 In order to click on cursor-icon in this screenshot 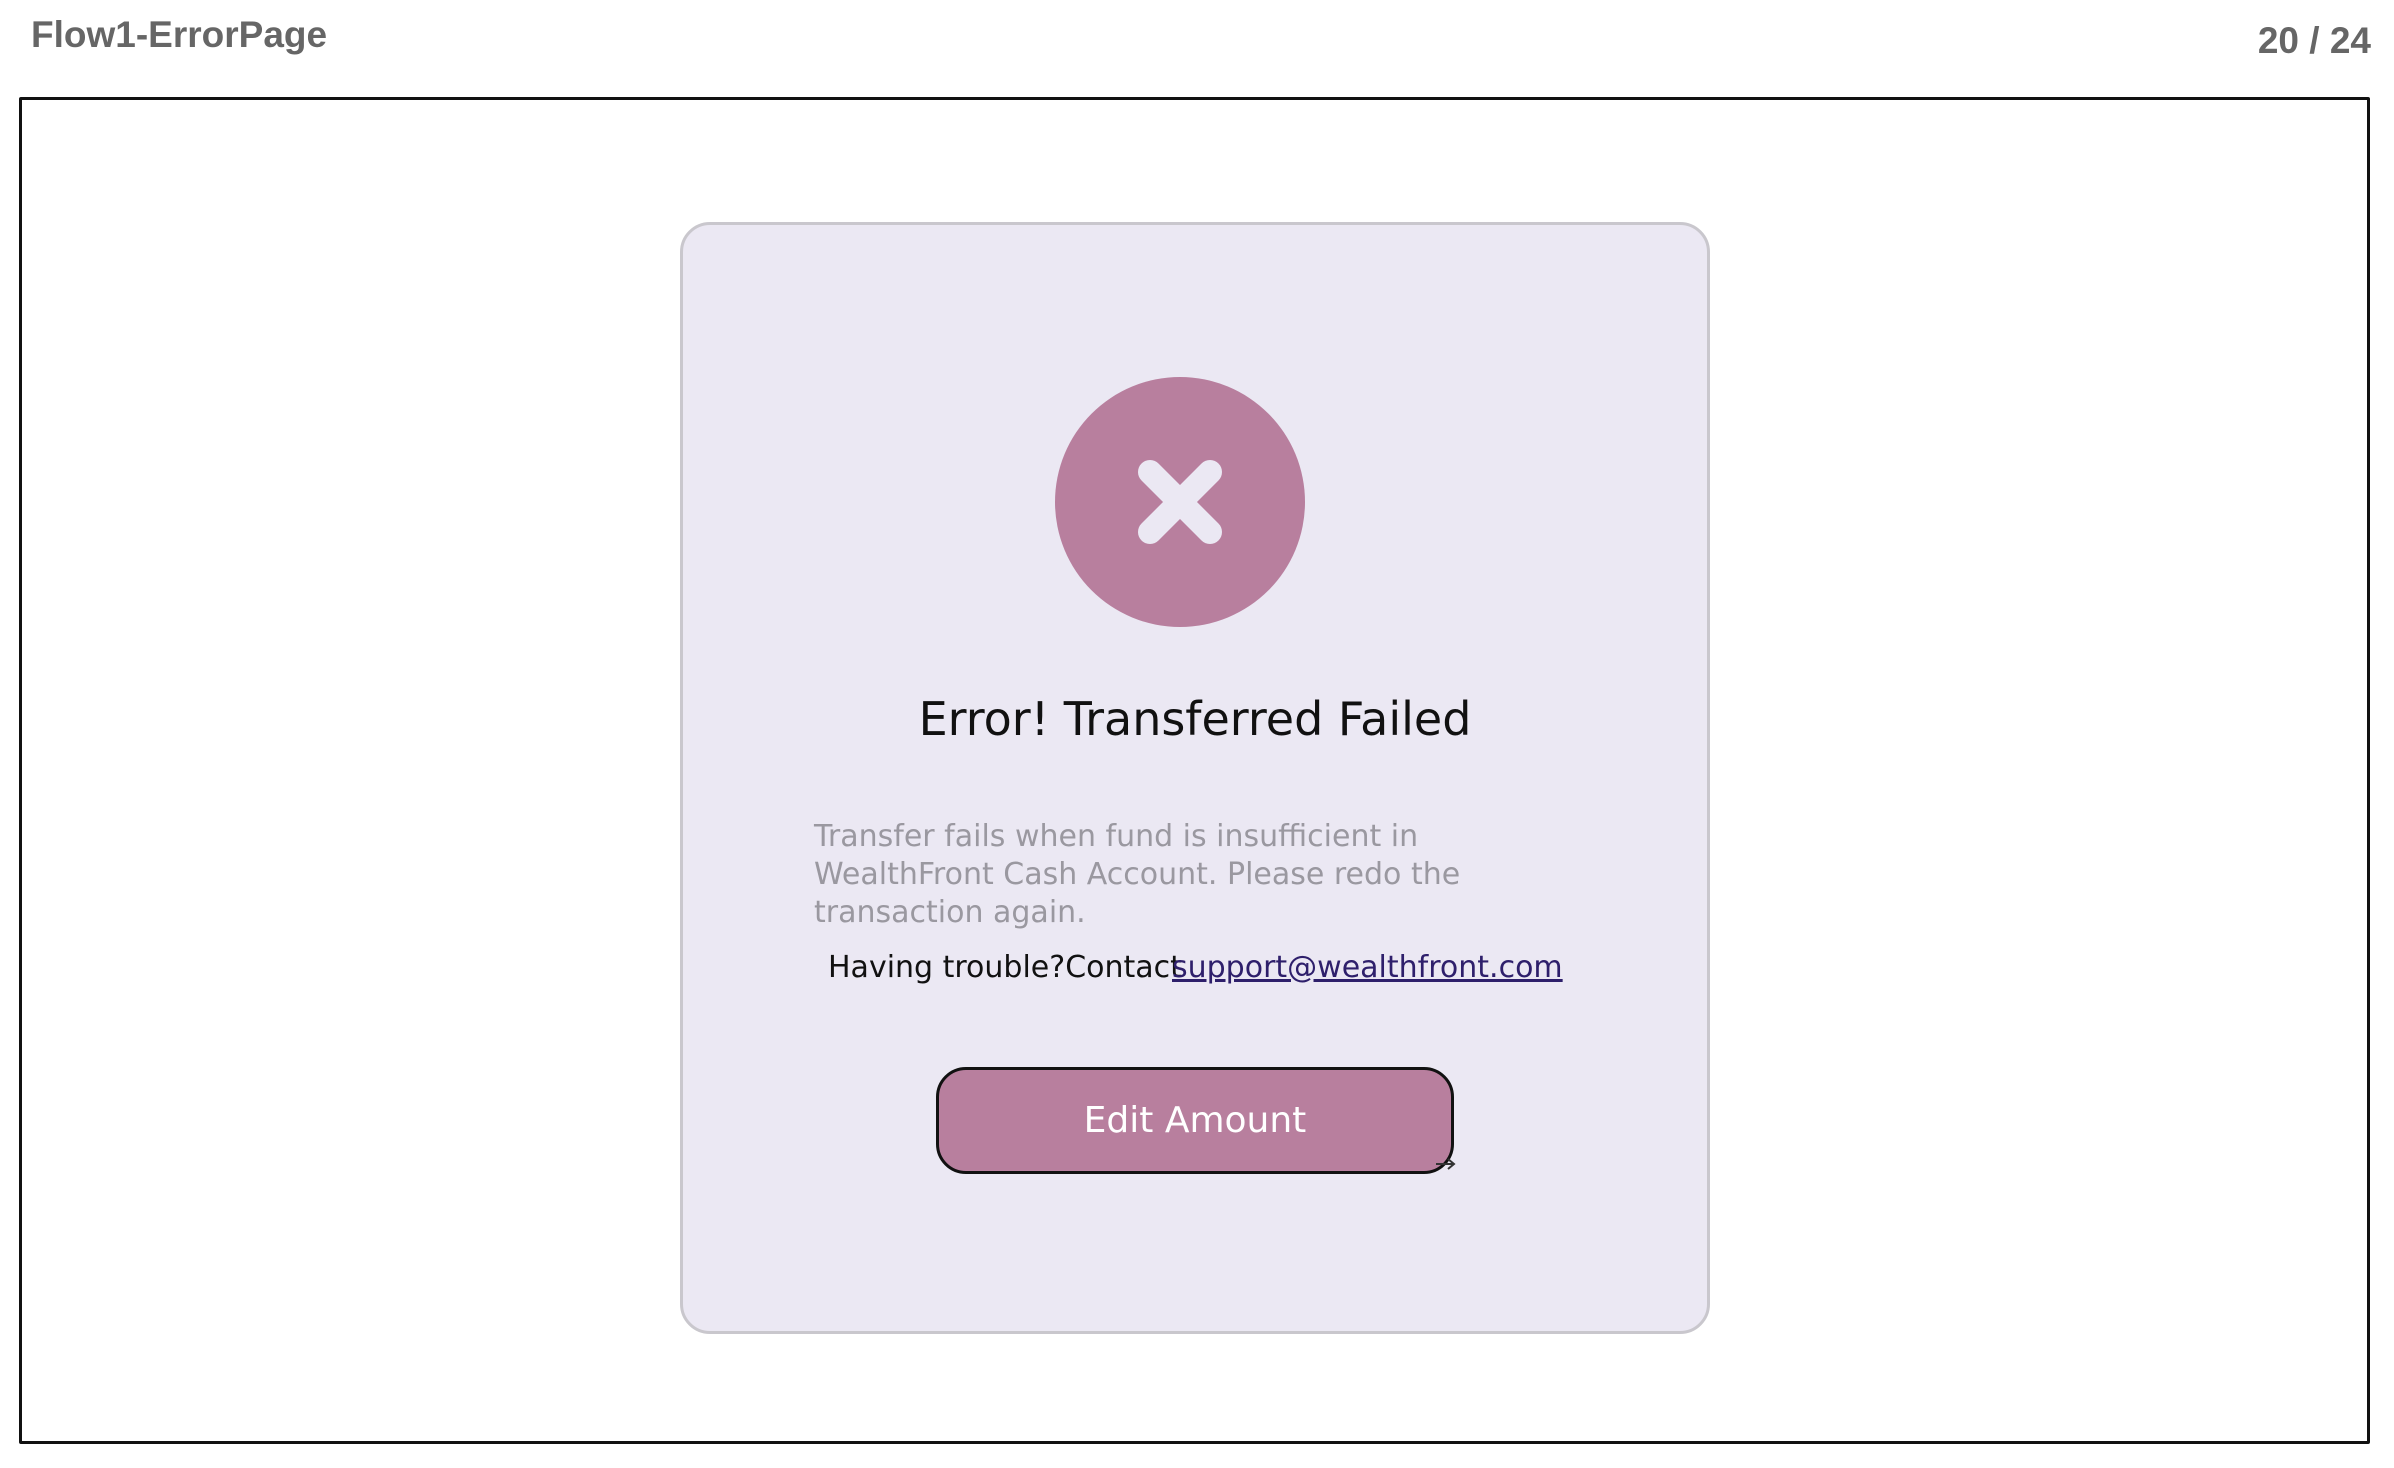, I will do `click(1446, 1164)`.